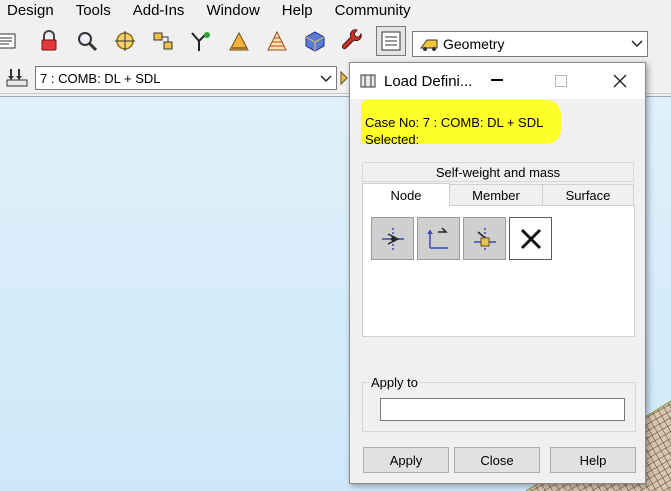 The height and width of the screenshot is (491, 671). Describe the element at coordinates (620, 81) in the screenshot. I see `close-icon` at that location.